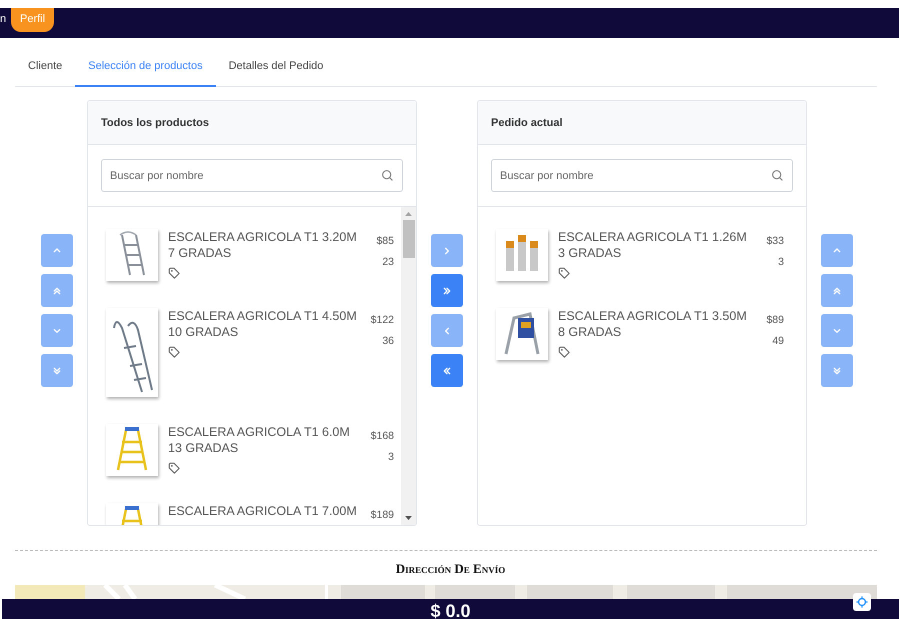  Describe the element at coordinates (382, 515) in the screenshot. I see `product-price: $189` at that location.